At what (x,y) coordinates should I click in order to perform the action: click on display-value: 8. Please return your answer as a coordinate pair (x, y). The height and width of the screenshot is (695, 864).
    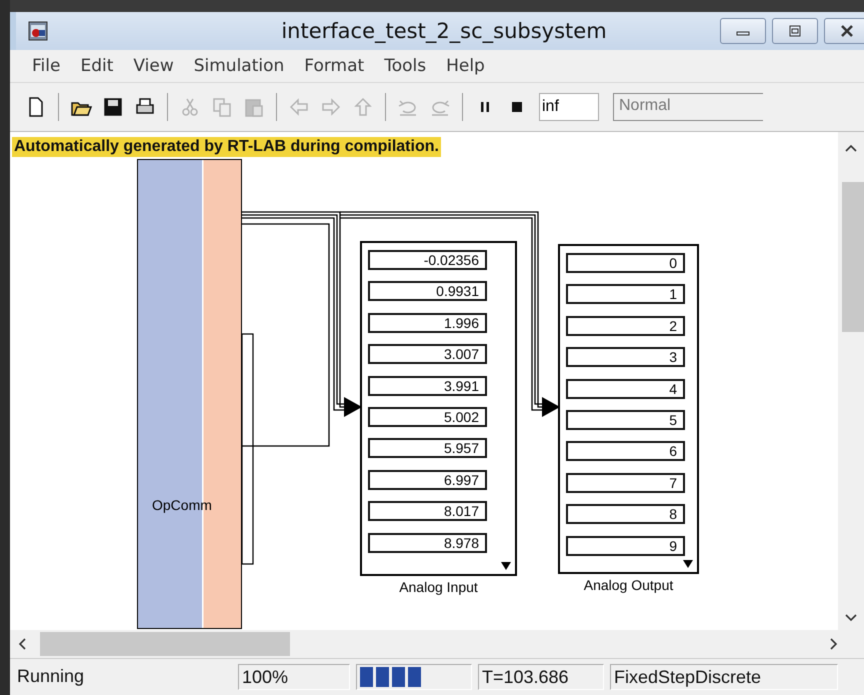
    Looking at the image, I should click on (625, 514).